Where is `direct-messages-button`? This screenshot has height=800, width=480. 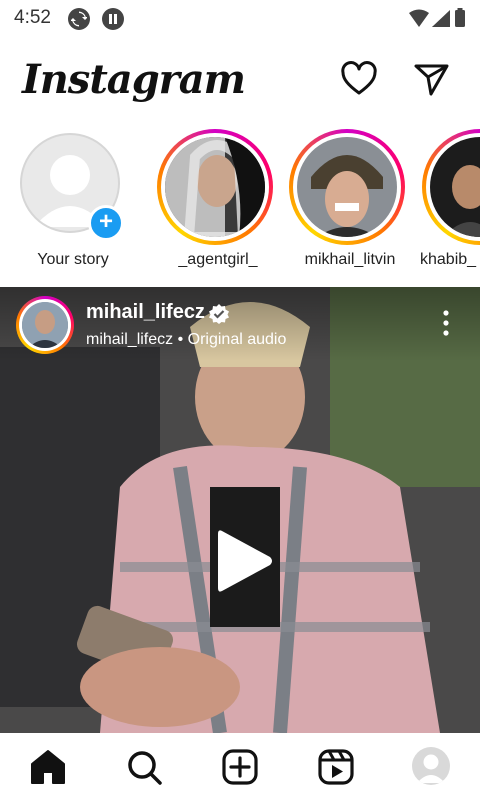
direct-messages-button is located at coordinates (431, 79).